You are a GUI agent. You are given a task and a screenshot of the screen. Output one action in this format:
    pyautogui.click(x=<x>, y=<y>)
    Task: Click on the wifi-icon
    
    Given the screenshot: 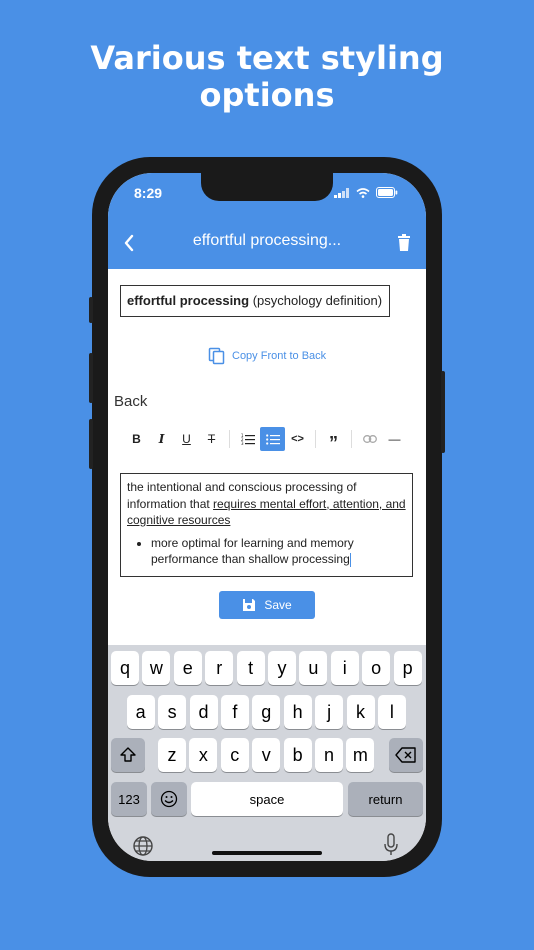 What is the action you would take?
    pyautogui.click(x=363, y=192)
    